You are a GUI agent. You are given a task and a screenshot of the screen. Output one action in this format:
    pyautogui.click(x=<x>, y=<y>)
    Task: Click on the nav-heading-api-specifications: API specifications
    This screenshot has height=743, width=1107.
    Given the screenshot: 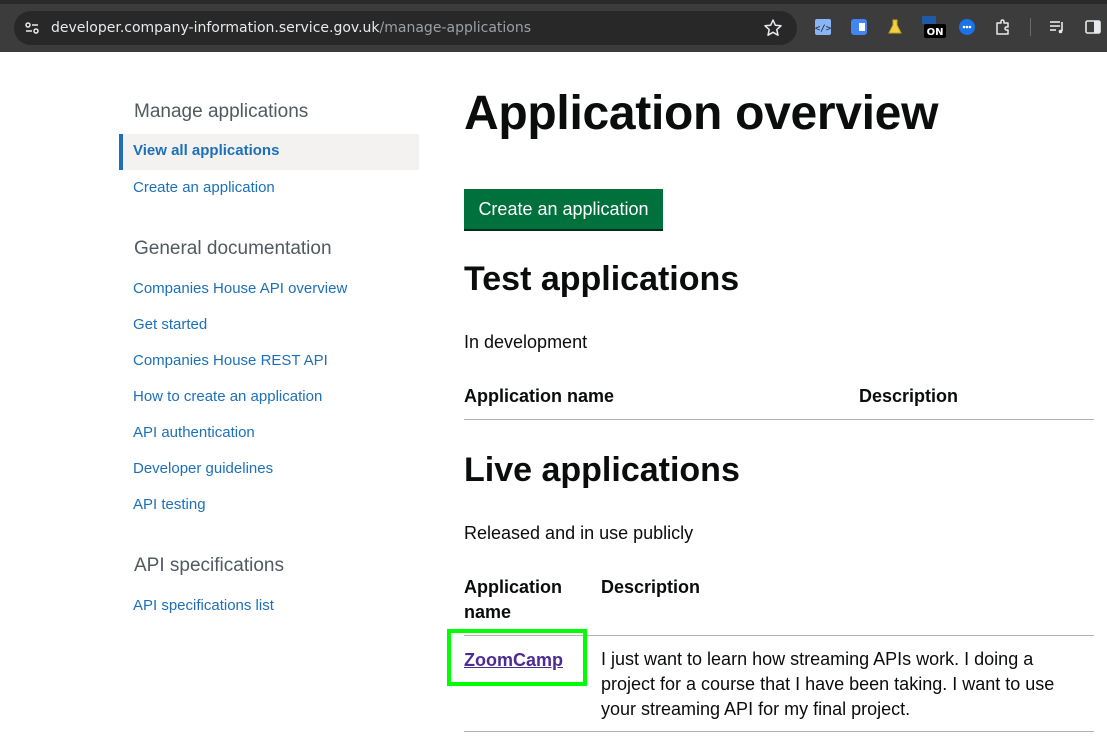 What is the action you would take?
    pyautogui.click(x=209, y=565)
    